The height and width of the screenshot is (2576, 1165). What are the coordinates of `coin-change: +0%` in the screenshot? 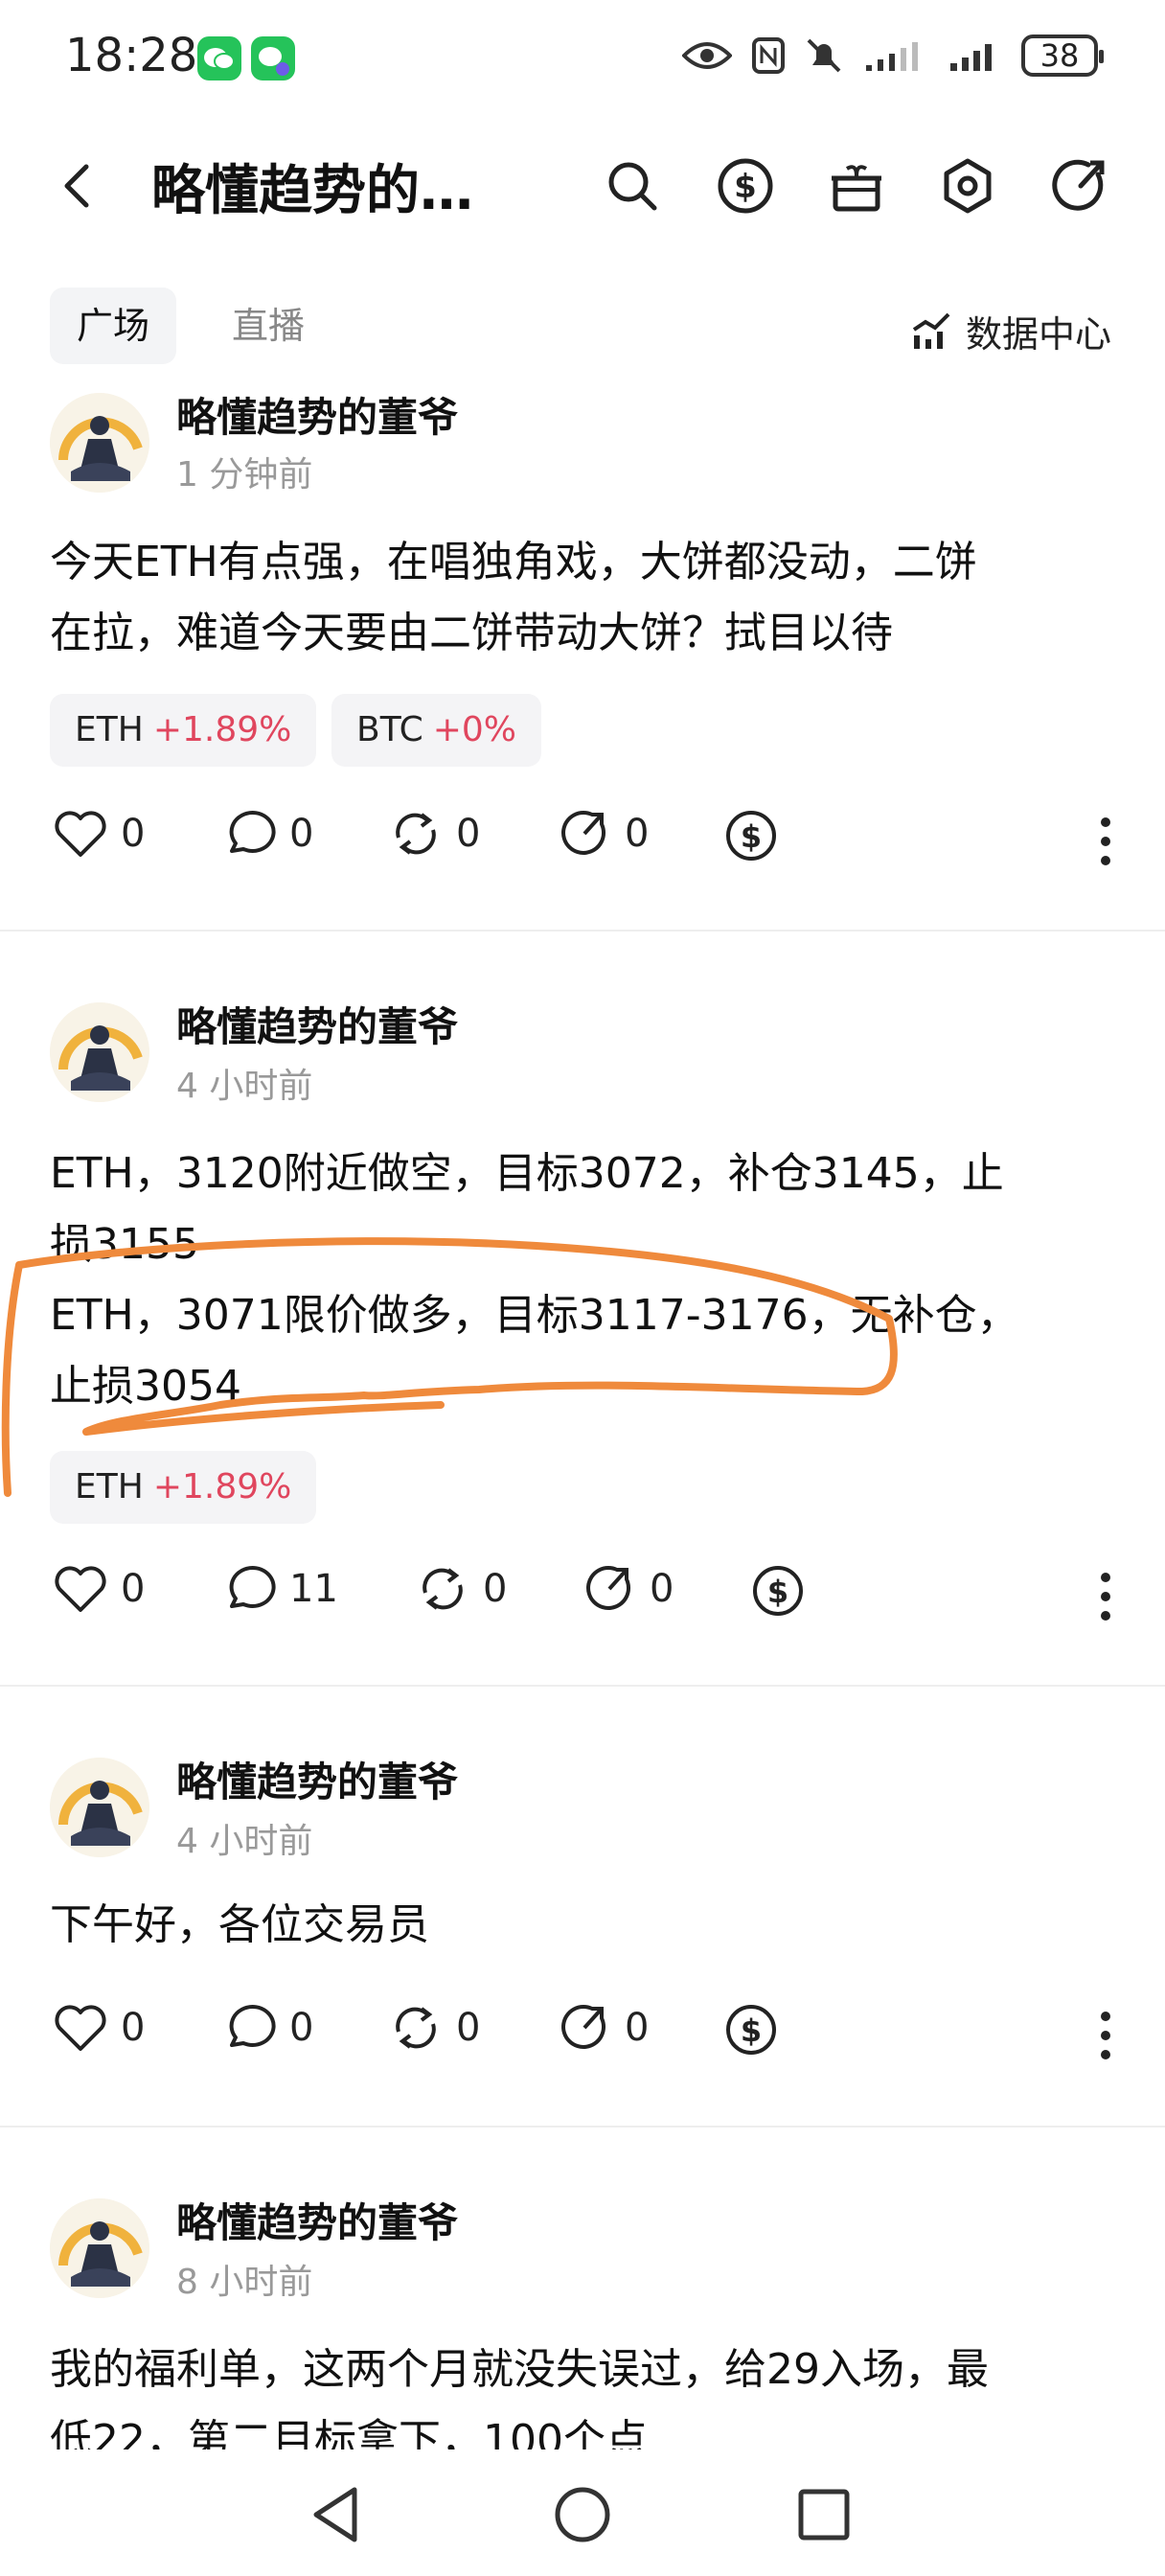 It's located at (474, 729).